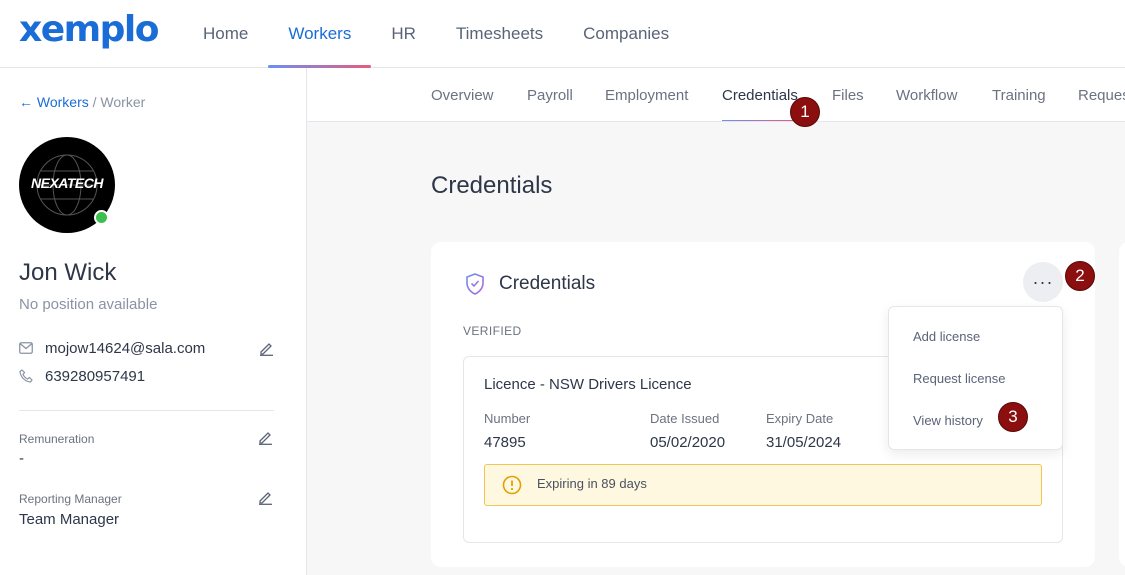 The height and width of the screenshot is (575, 1125). I want to click on step-marker-3: 3, so click(1013, 417).